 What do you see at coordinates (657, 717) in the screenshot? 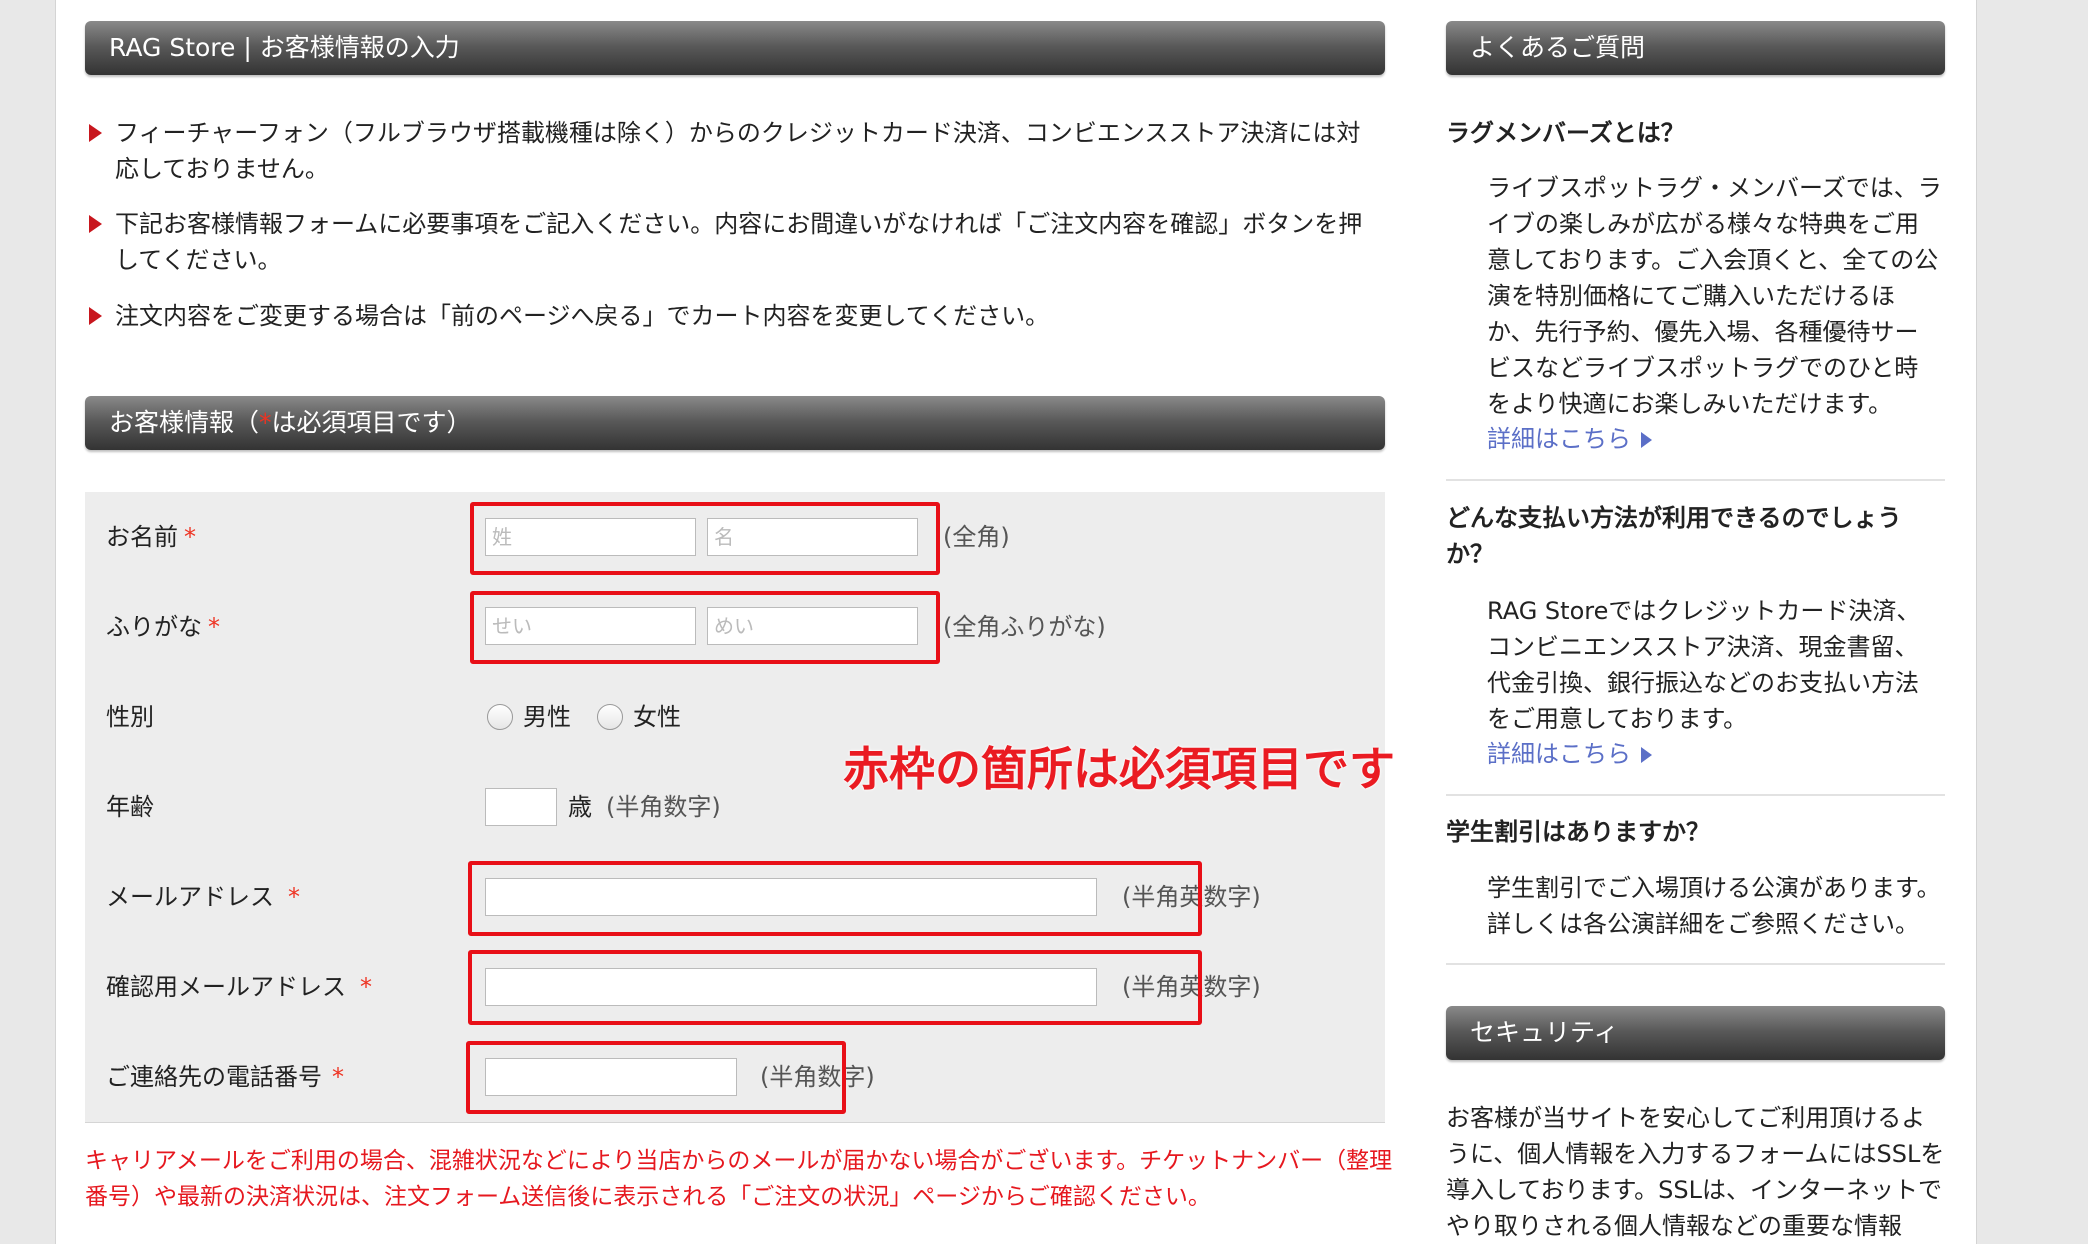
I see `female-label: 女性` at bounding box center [657, 717].